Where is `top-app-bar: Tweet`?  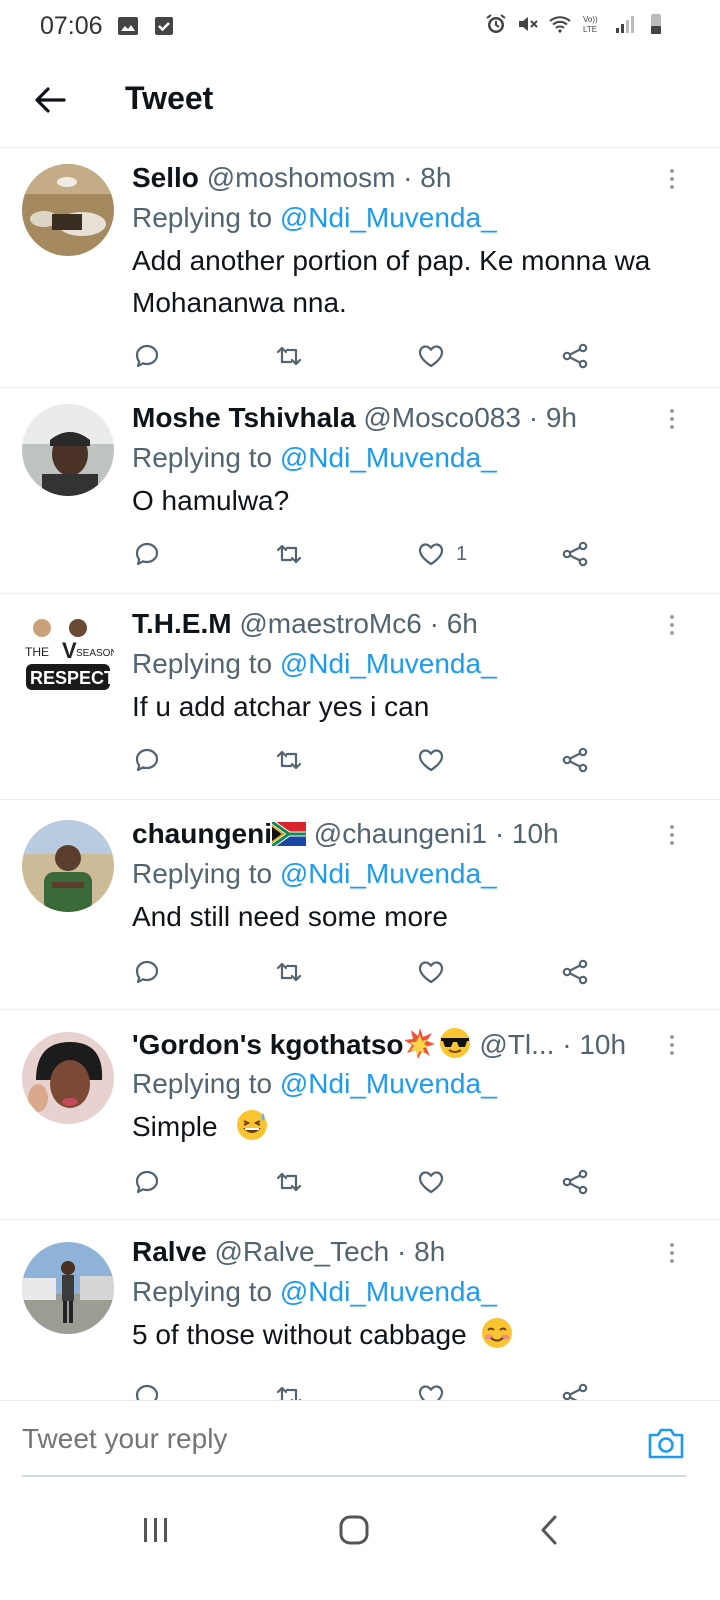
top-app-bar: Tweet is located at coordinates (360, 100).